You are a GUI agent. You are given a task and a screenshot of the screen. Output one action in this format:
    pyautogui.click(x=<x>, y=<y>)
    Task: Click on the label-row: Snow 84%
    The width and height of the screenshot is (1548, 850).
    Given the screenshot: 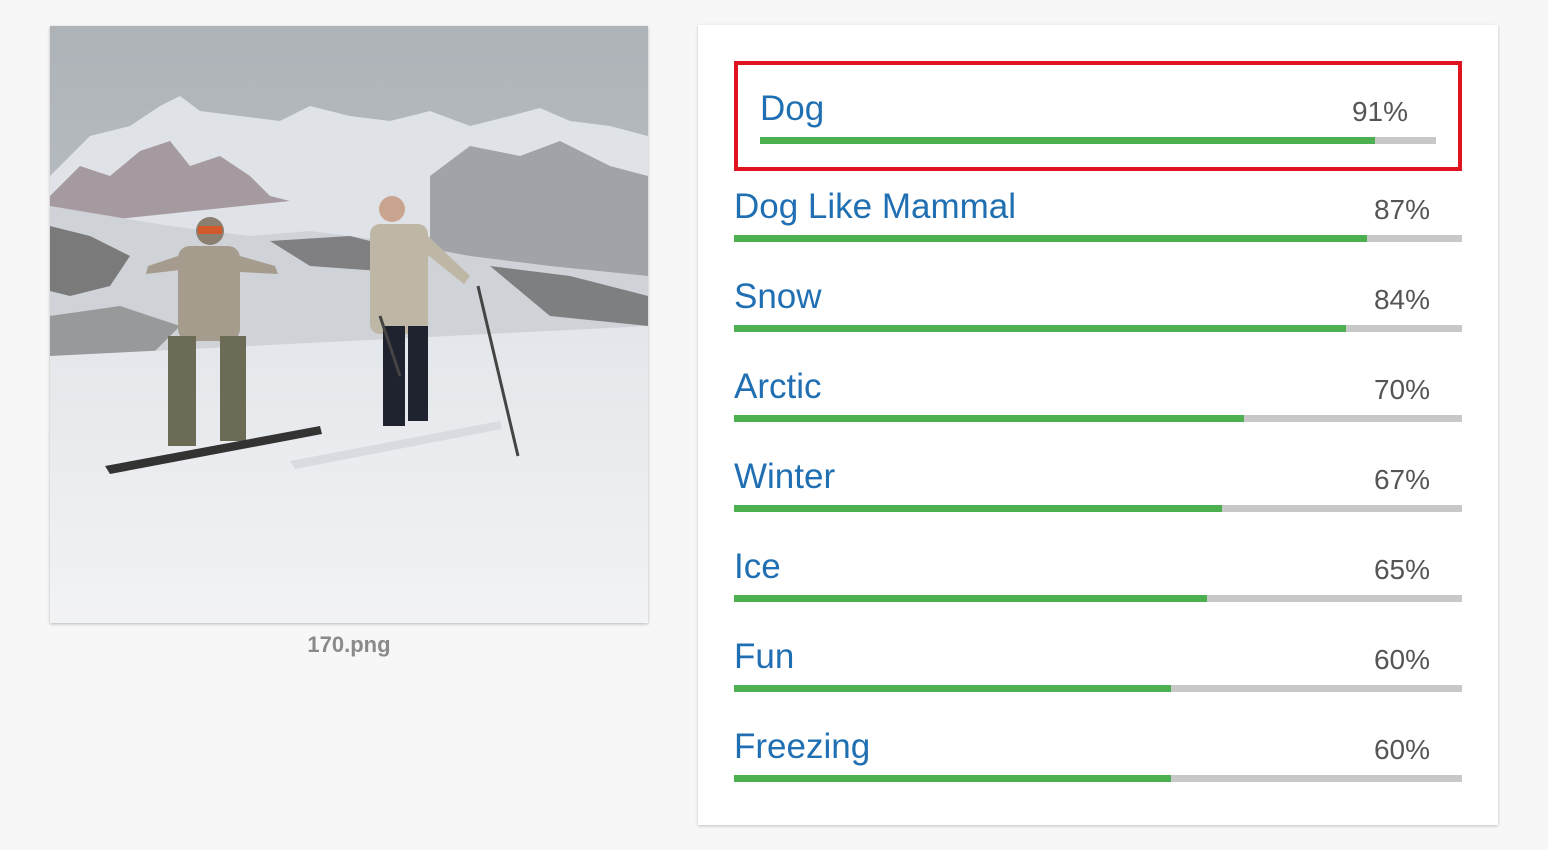 What is the action you would take?
    pyautogui.click(x=1098, y=307)
    